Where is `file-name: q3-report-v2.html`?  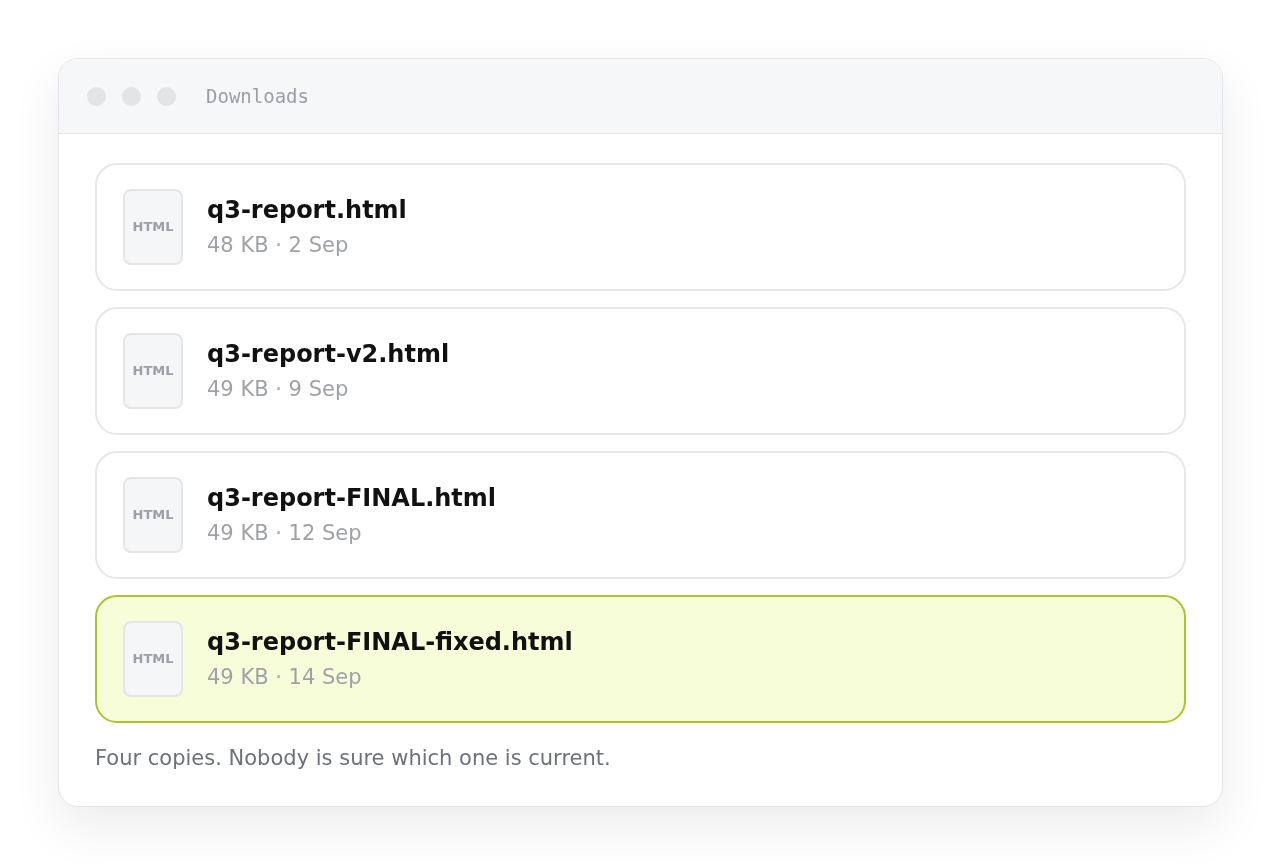 file-name: q3-report-v2.html is located at coordinates (328, 354).